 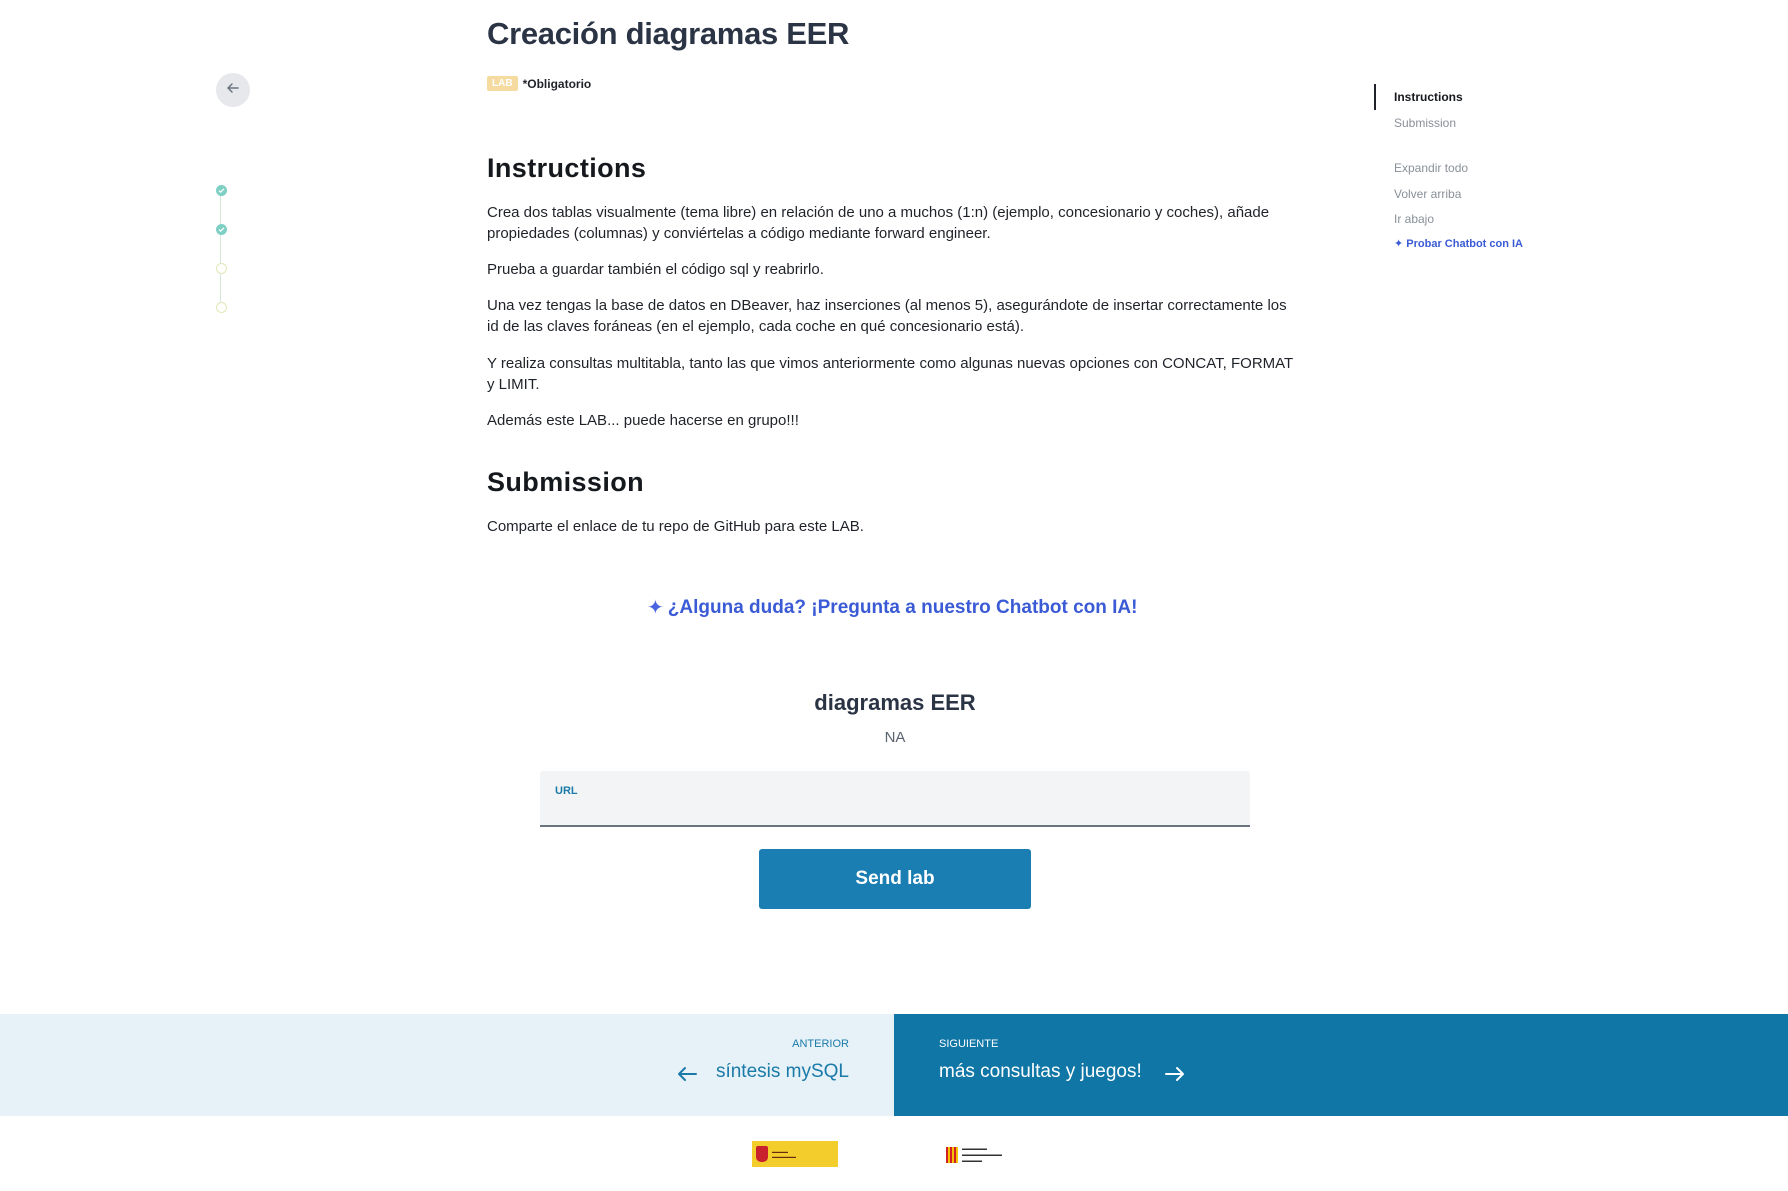 What do you see at coordinates (969, 1044) in the screenshot?
I see `next-kicker: SIGUIENTE` at bounding box center [969, 1044].